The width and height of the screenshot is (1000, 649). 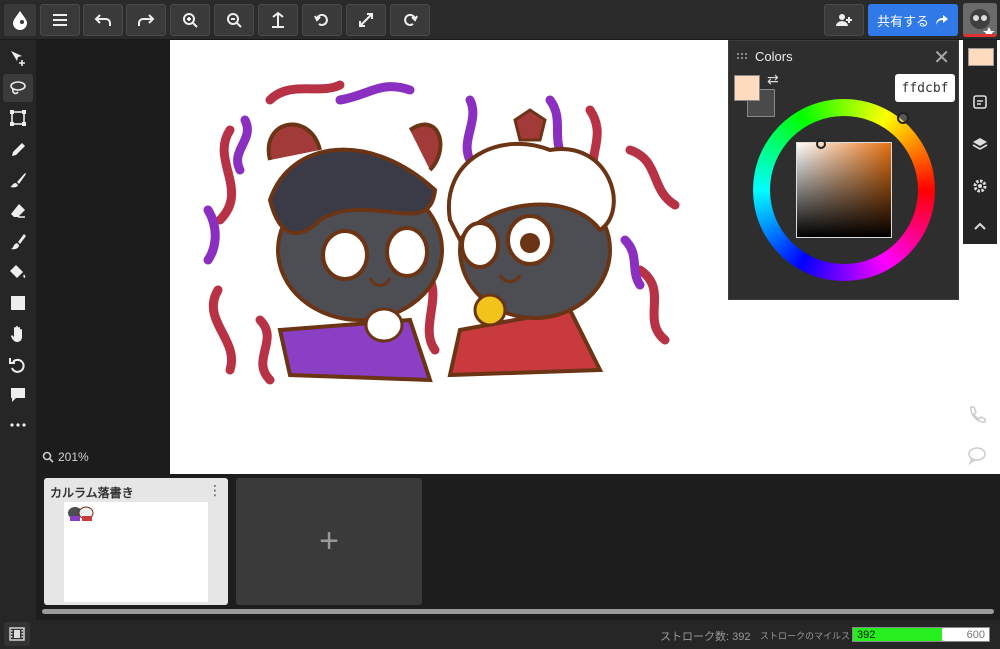 I want to click on share-arrow-icon, so click(x=942, y=20).